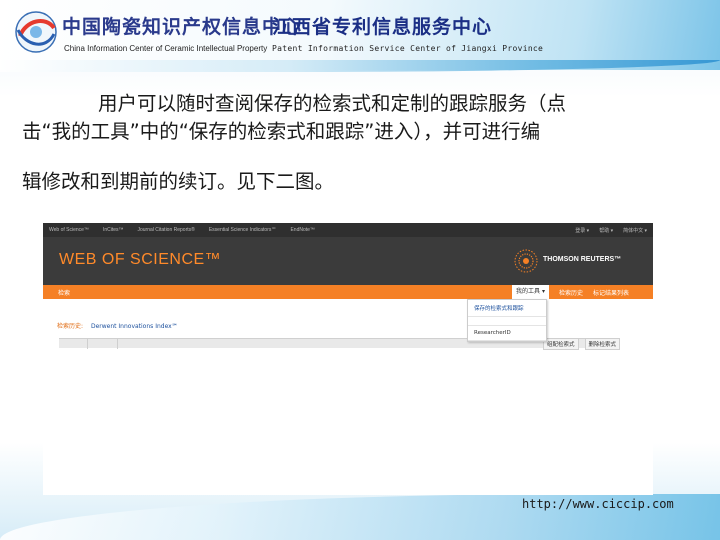  I want to click on paragraph-line-3: 辑修改和到期前的续订。见下二图。, so click(178, 181).